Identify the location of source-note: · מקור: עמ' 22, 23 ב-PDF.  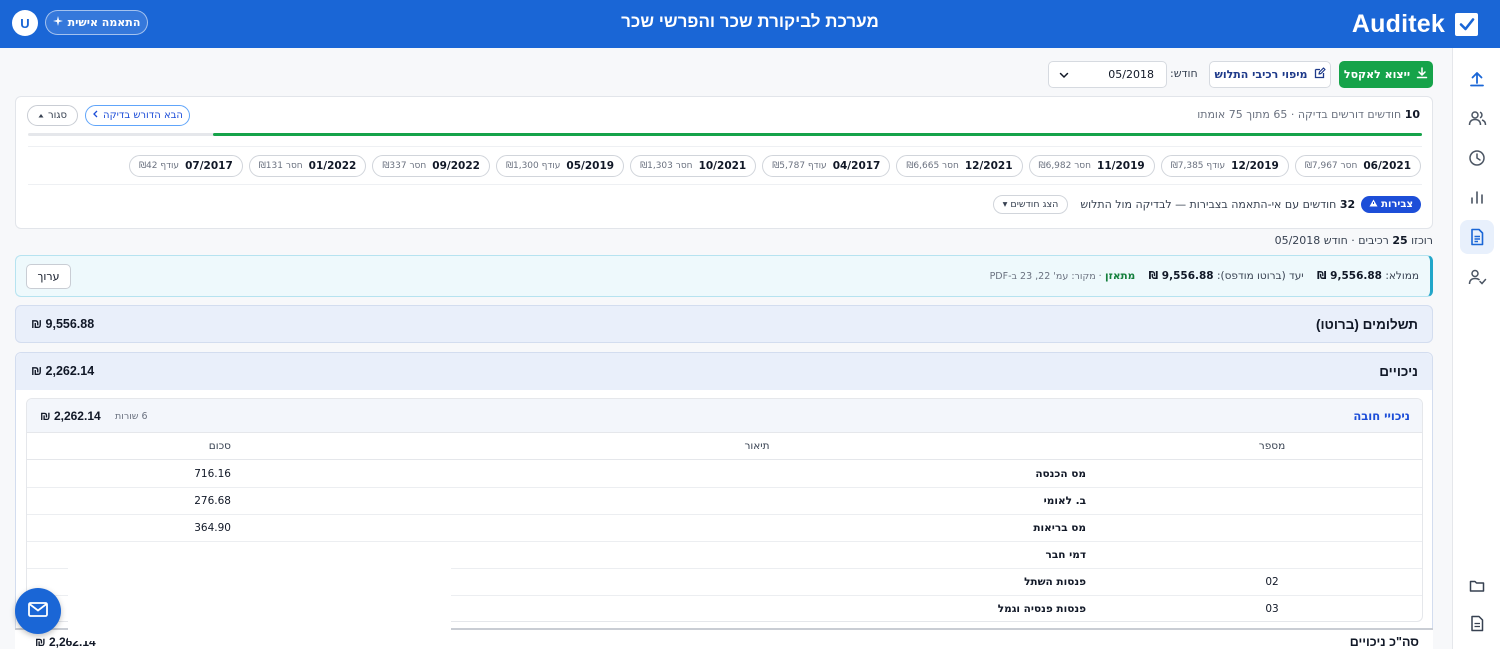
(1045, 276).